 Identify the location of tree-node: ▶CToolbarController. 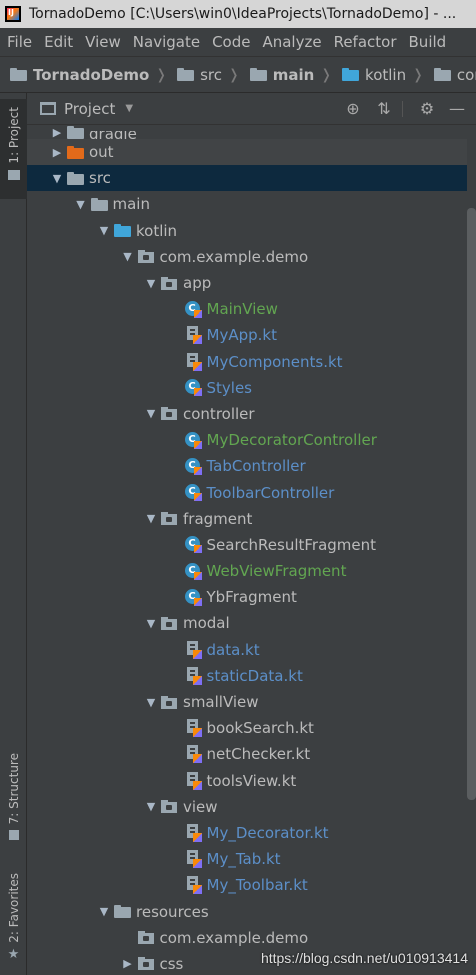
(247, 492).